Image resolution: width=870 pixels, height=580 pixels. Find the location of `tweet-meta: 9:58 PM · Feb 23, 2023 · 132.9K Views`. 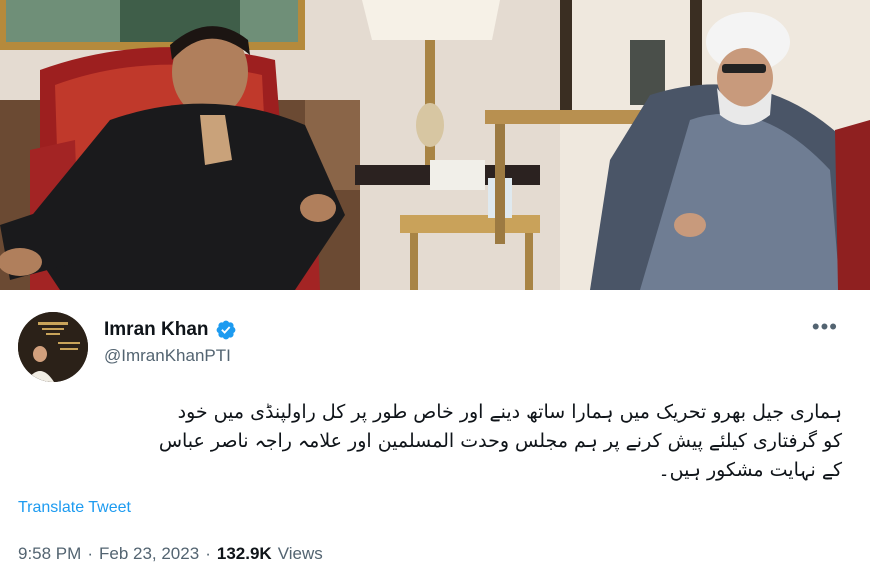

tweet-meta: 9:58 PM · Feb 23, 2023 · 132.9K Views is located at coordinates (170, 554).